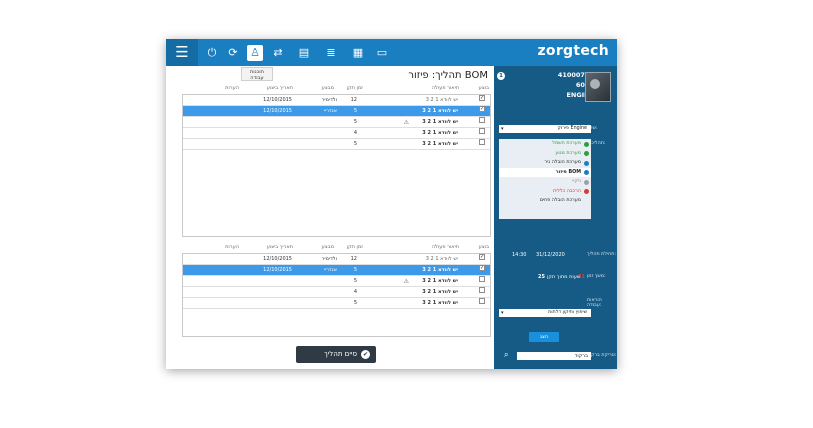  I want to click on col-notes: הערות, so click(232, 88).